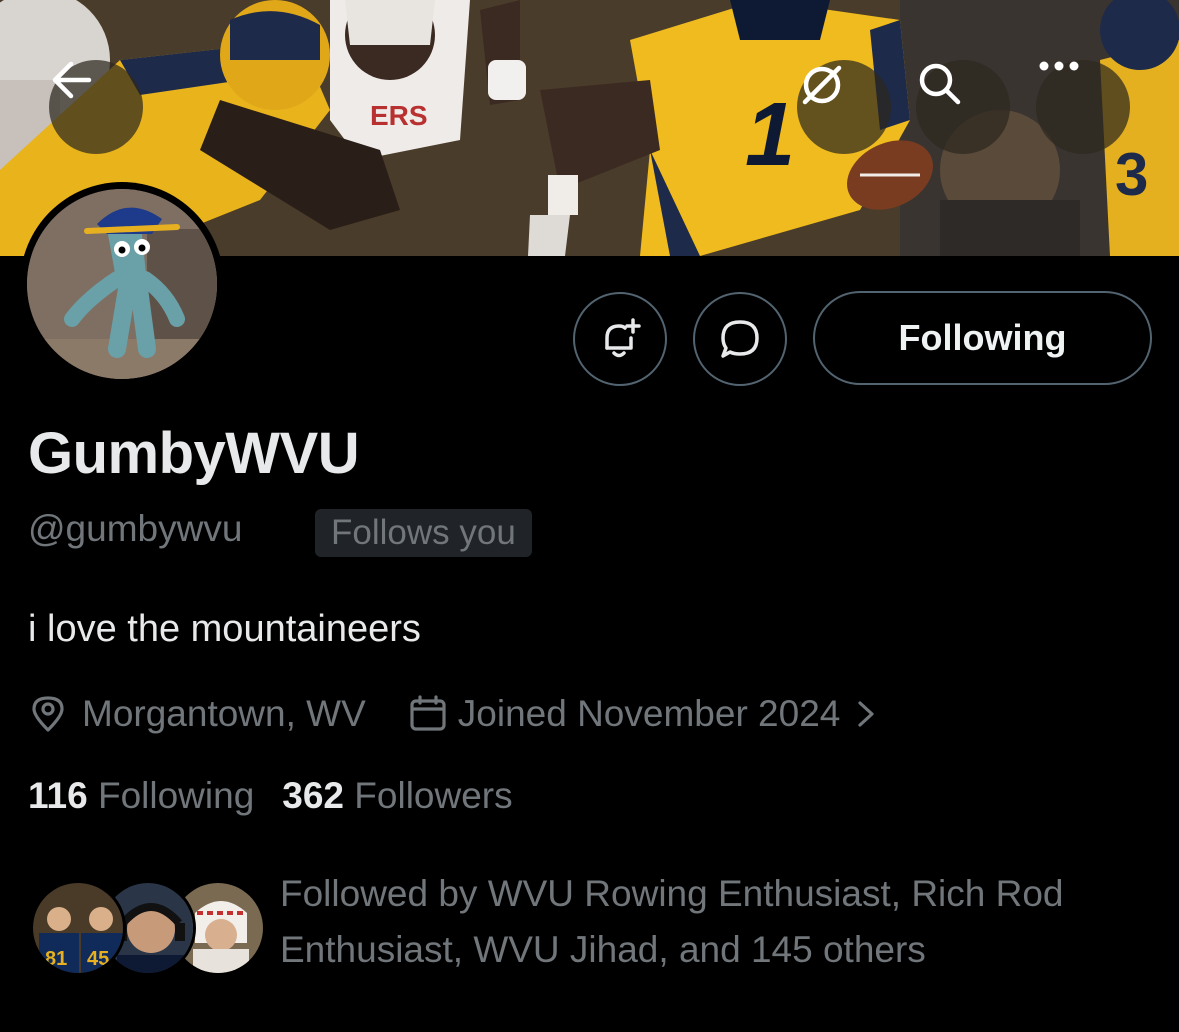  What do you see at coordinates (148, 928) in the screenshot?
I see `followed-by-avatars: 81 45` at bounding box center [148, 928].